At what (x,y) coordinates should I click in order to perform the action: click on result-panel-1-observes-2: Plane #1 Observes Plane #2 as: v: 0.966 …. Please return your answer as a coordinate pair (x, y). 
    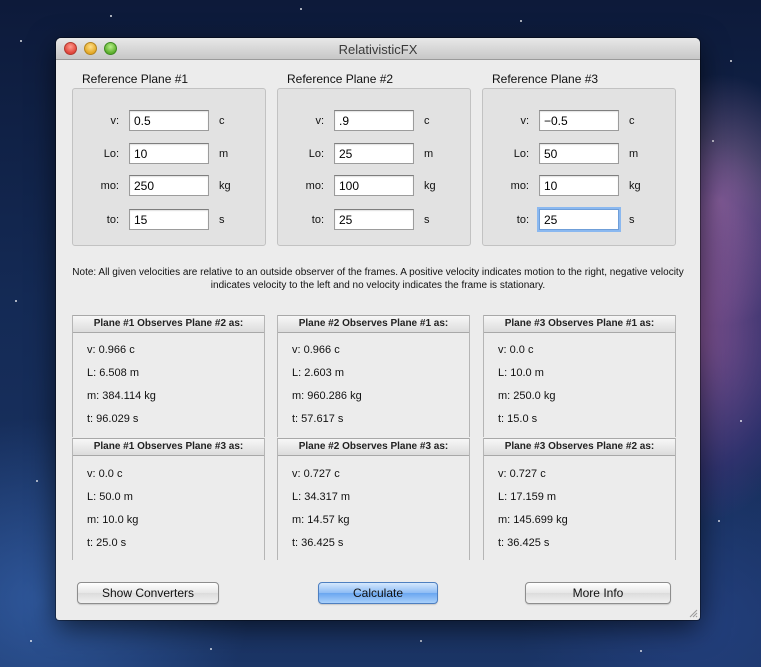
    Looking at the image, I should click on (168, 376).